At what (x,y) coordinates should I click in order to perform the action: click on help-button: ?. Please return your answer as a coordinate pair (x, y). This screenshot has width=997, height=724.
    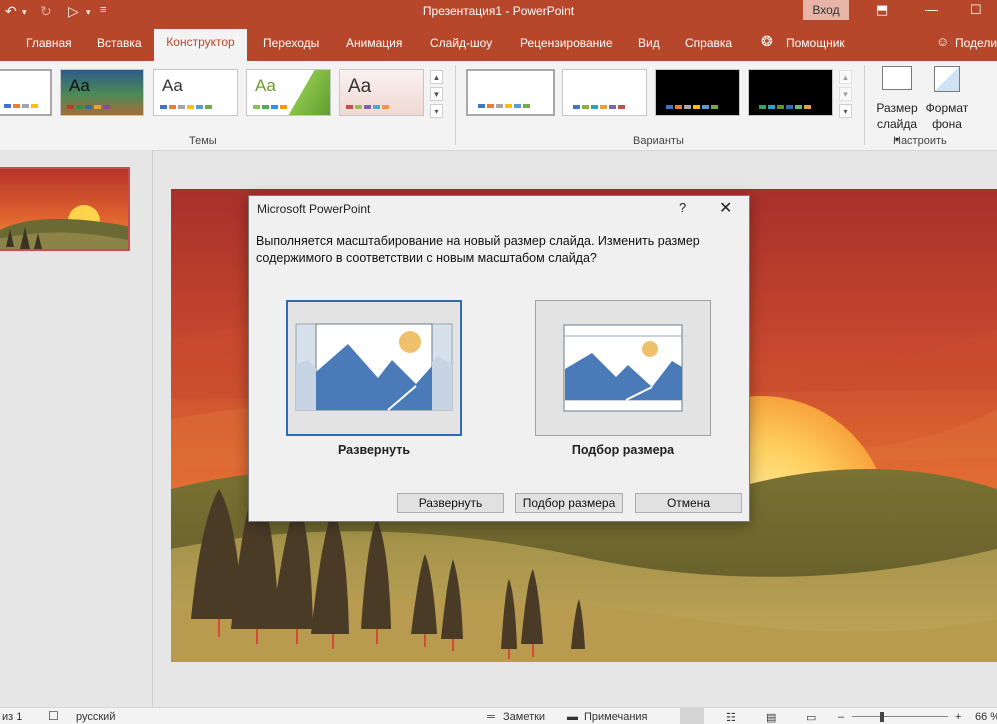
    Looking at the image, I should click on (682, 207).